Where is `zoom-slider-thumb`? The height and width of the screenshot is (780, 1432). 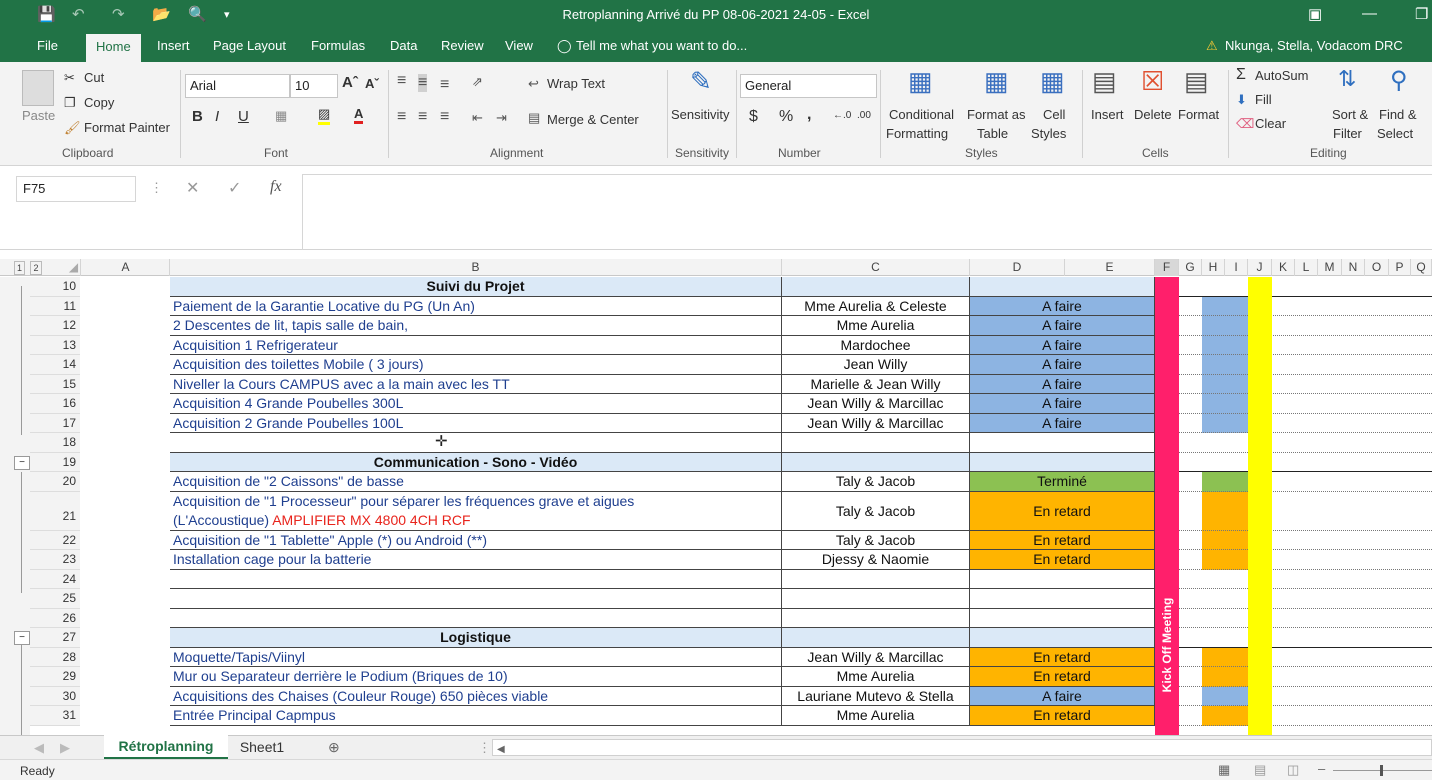 zoom-slider-thumb is located at coordinates (1381, 770).